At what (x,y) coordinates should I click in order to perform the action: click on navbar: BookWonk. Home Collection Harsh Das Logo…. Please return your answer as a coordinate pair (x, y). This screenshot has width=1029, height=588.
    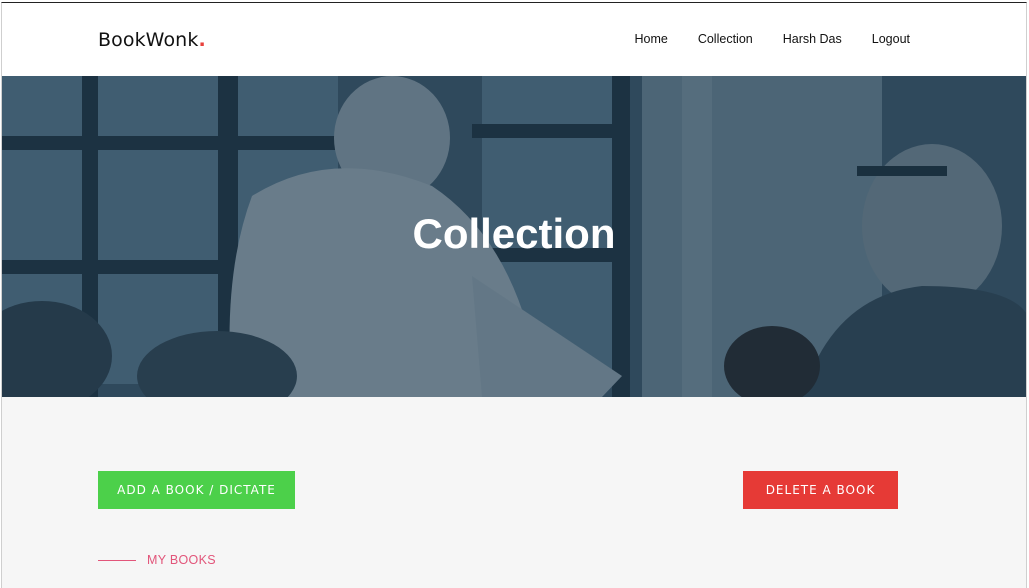
    Looking at the image, I should click on (514, 39).